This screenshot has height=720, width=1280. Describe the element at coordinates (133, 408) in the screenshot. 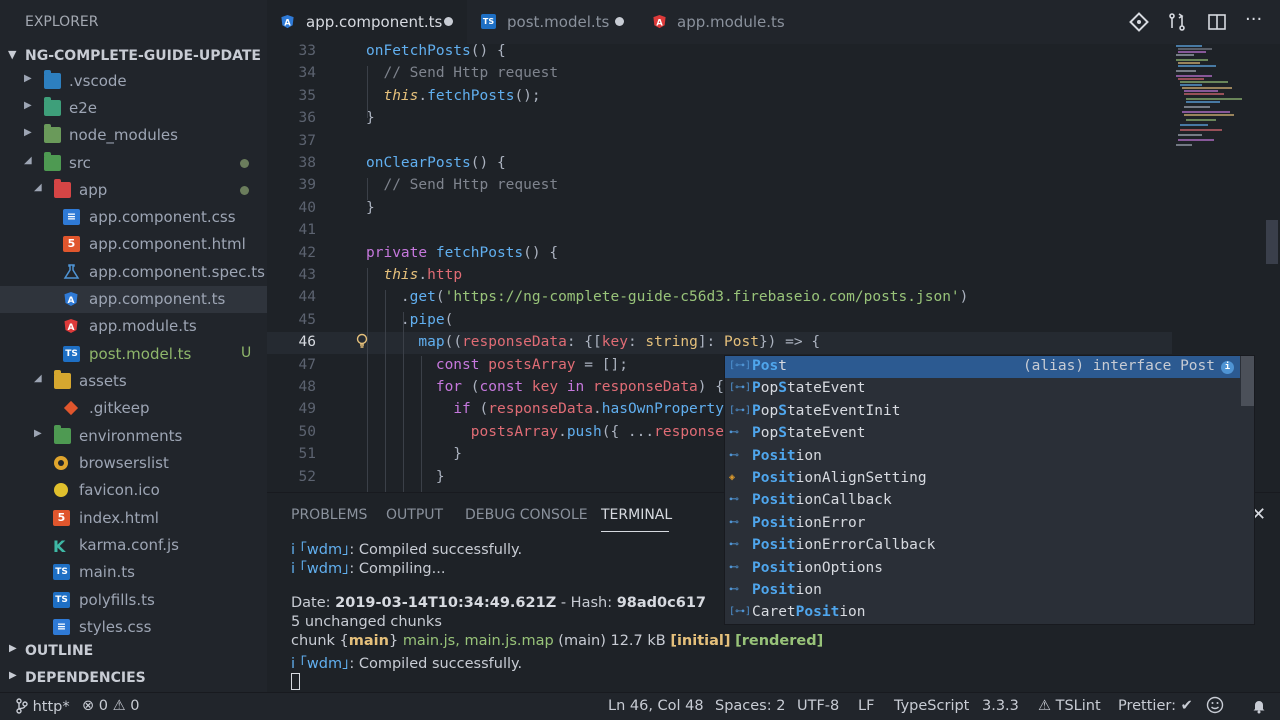

I see `tree-item-gitkeep: .gitkeep` at that location.